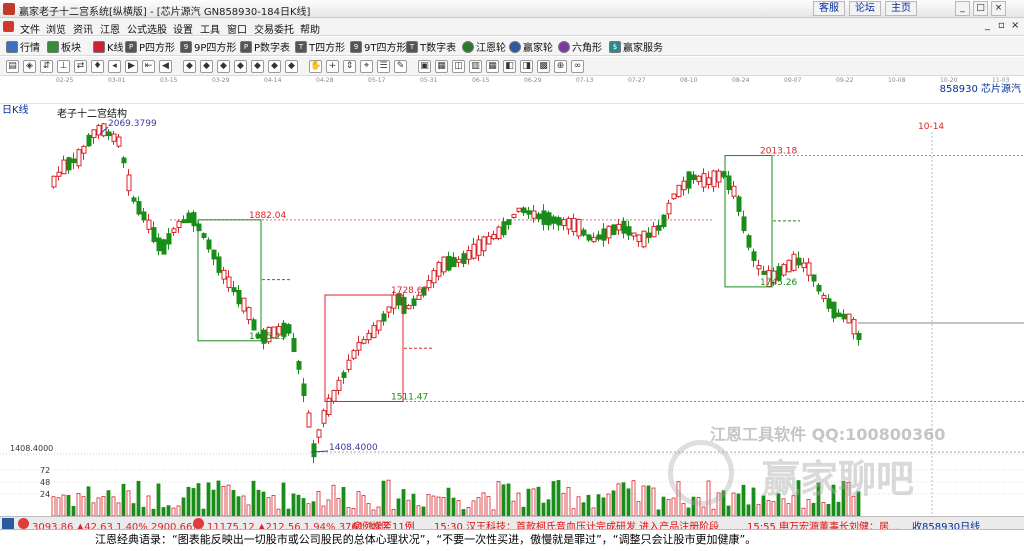  I want to click on tool-icon: ✋, so click(315, 66).